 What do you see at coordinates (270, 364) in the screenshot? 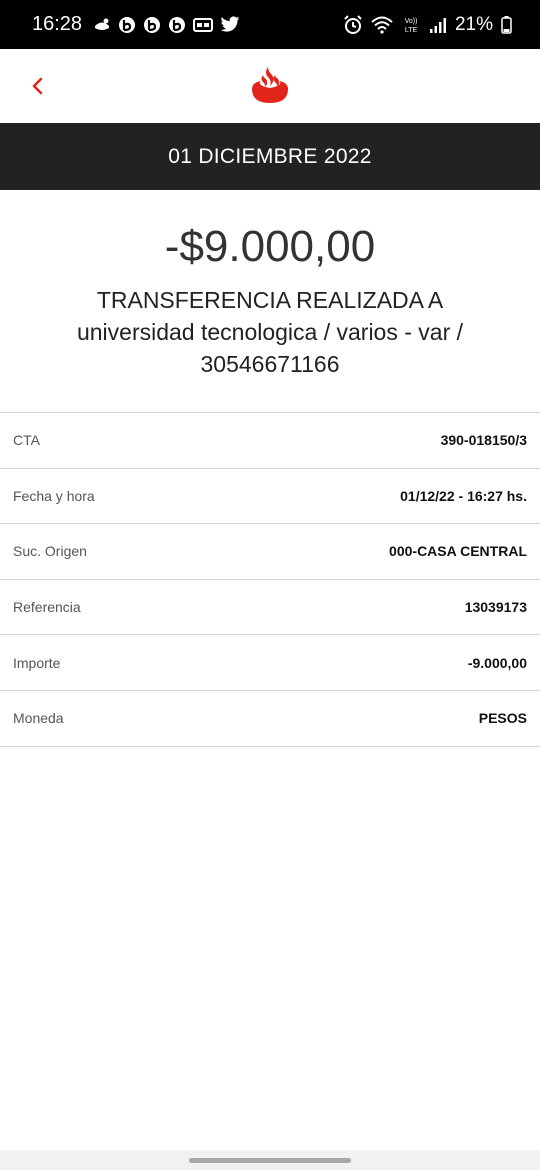
I see `transaction-recipient-id: 30546671166` at bounding box center [270, 364].